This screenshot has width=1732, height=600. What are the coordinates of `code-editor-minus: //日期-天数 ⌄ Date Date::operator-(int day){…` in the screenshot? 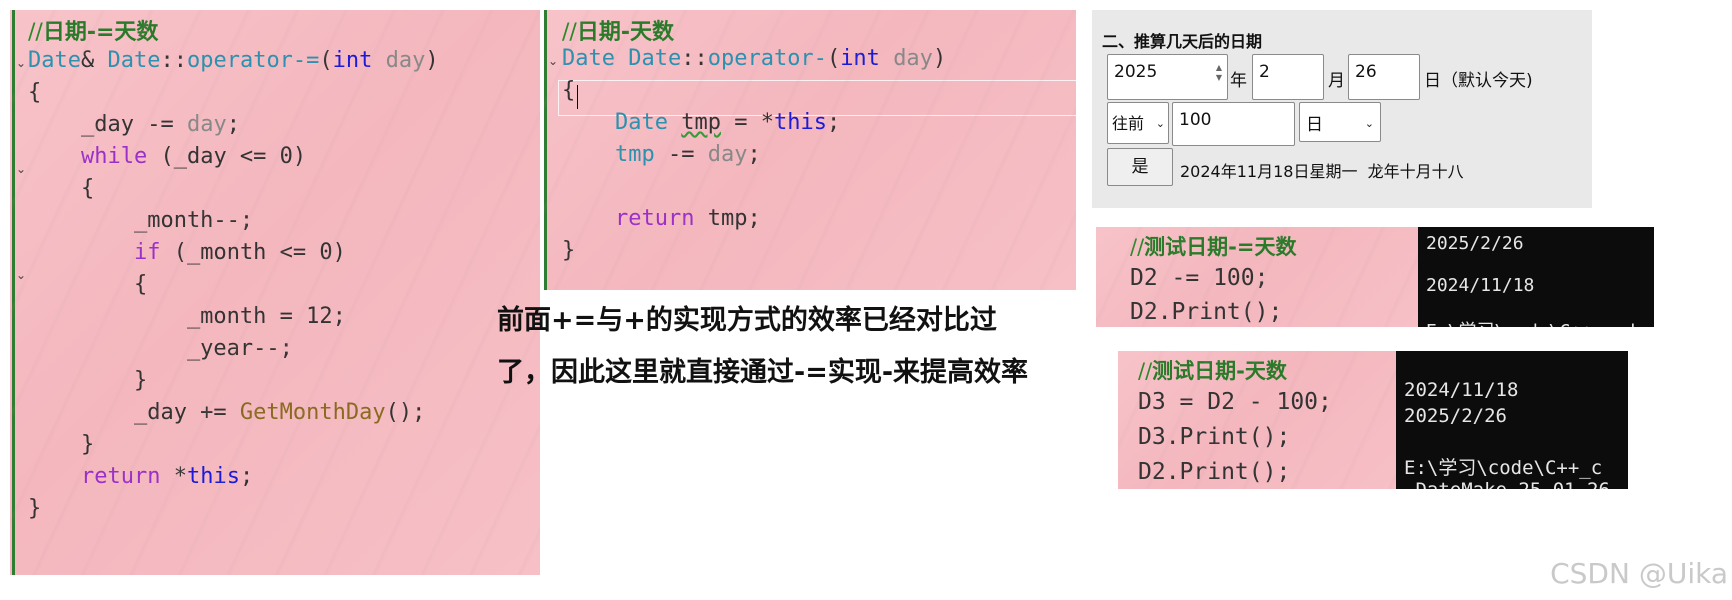 It's located at (810, 150).